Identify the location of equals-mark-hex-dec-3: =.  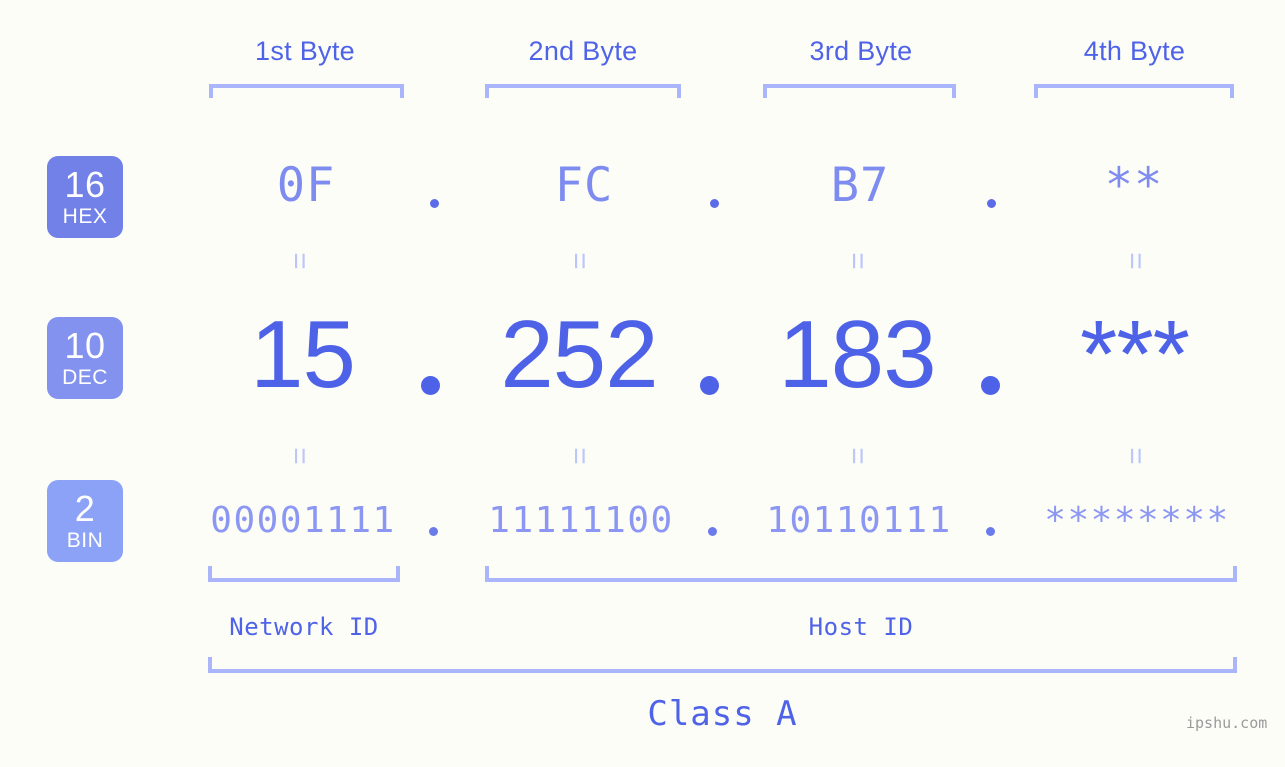
(857, 261).